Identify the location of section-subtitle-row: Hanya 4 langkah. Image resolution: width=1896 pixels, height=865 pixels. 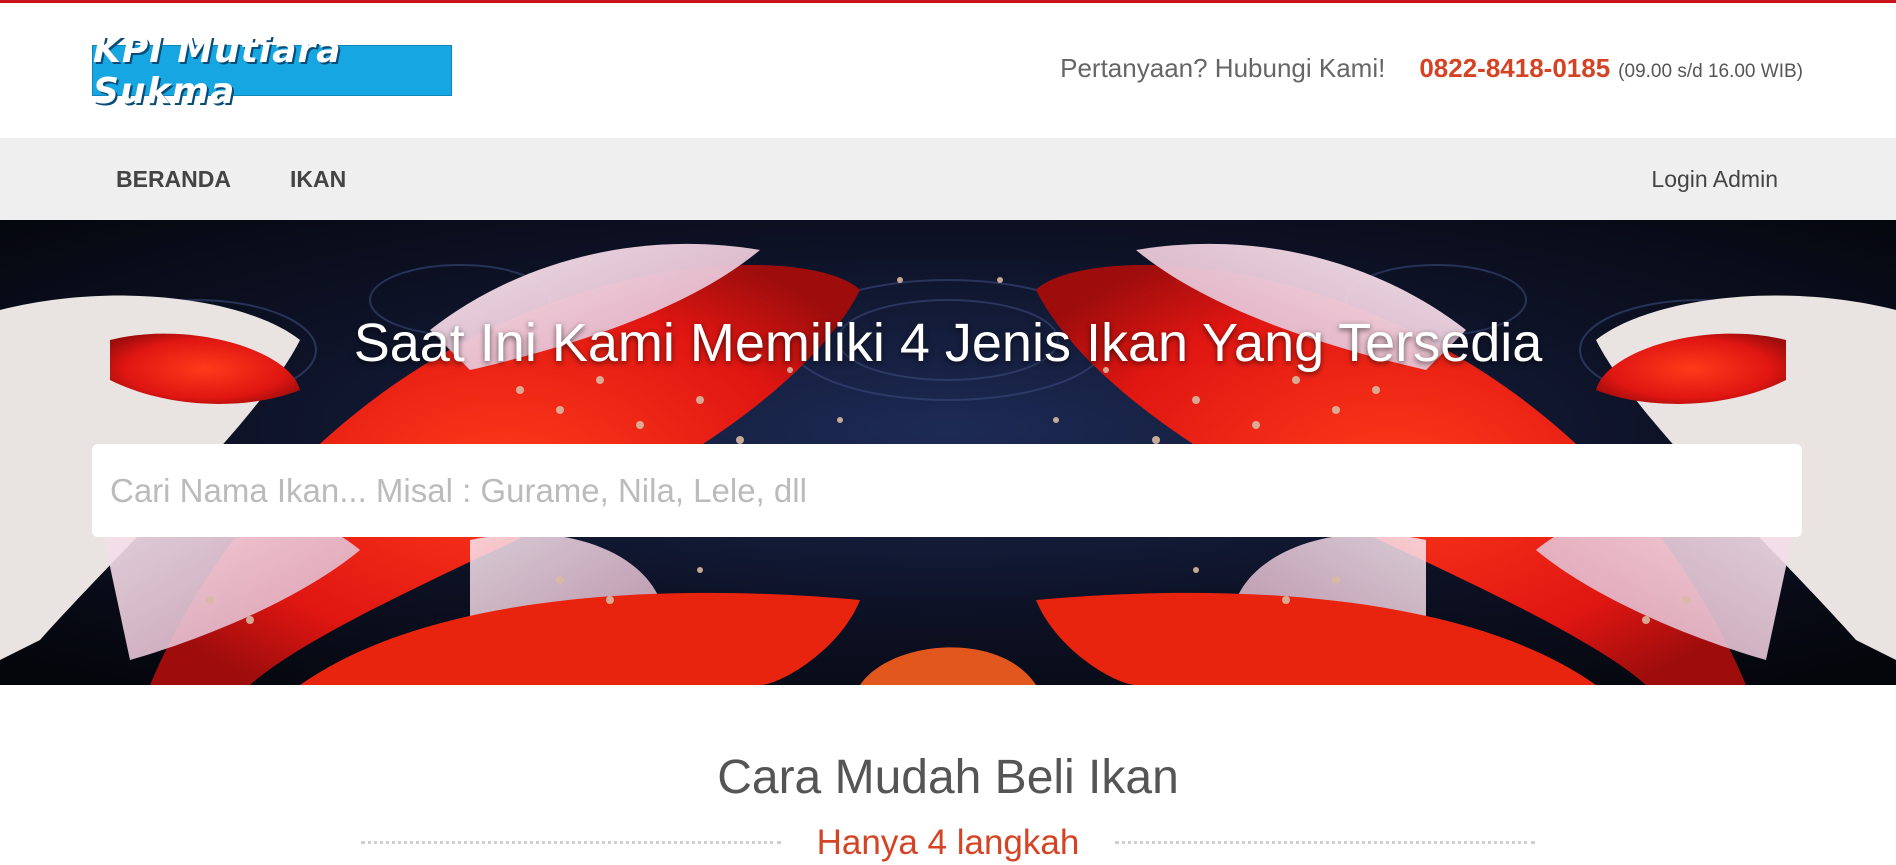
(948, 842).